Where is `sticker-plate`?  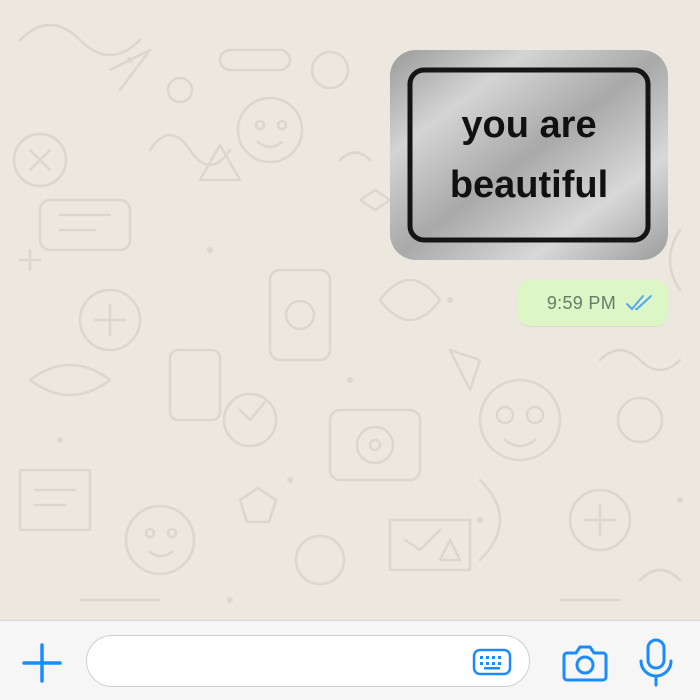
sticker-plate is located at coordinates (529, 155).